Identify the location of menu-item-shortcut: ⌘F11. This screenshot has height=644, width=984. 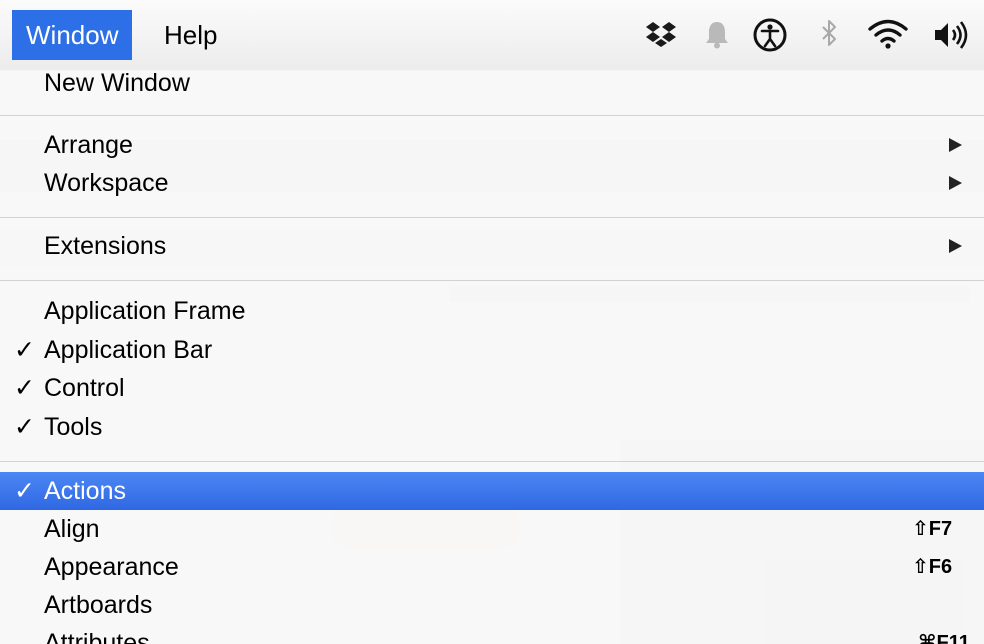
(944, 638).